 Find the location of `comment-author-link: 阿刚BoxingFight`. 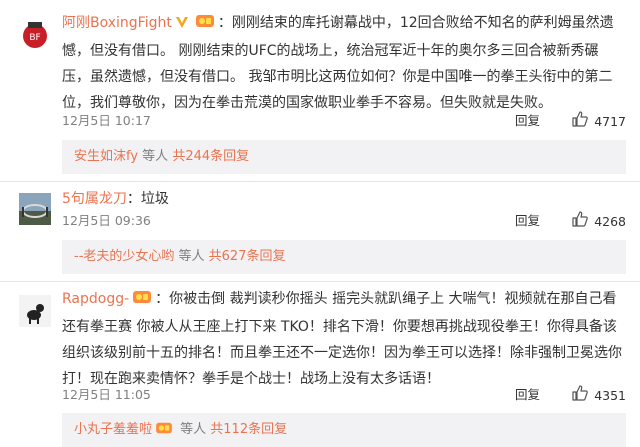

comment-author-link: 阿刚BoxingFight is located at coordinates (117, 23).